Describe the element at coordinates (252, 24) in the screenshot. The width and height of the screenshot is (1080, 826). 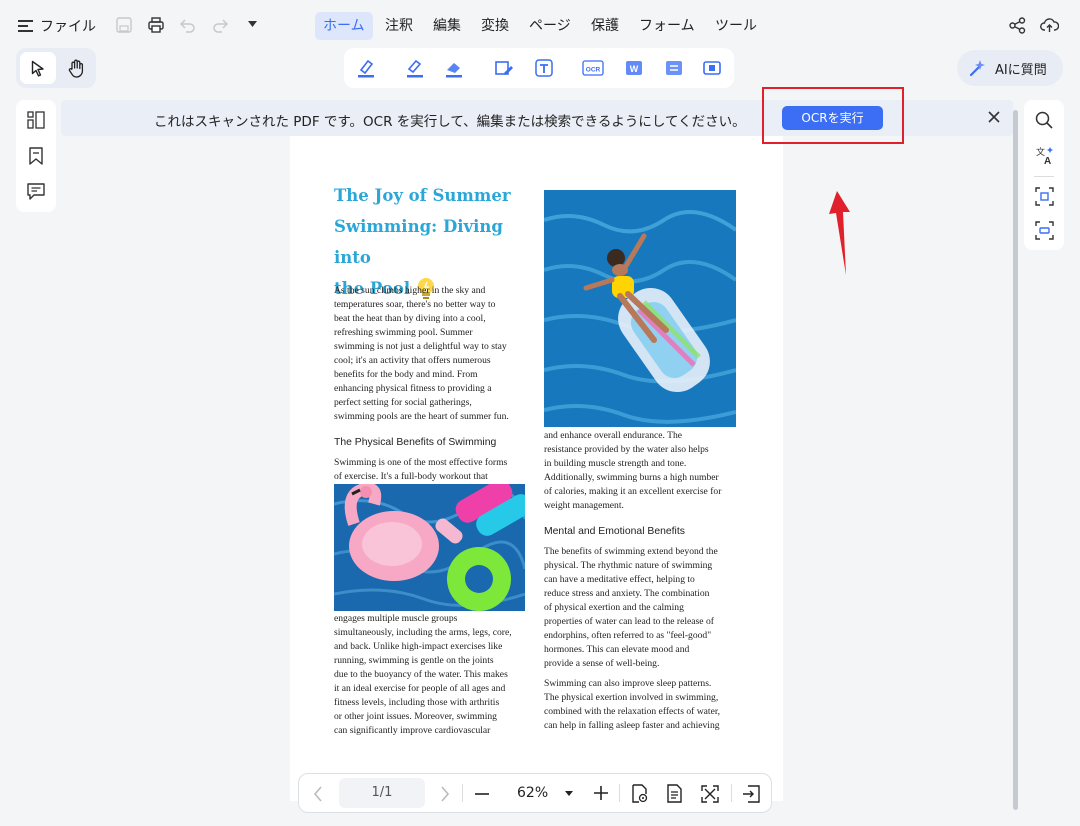
I see `quick-access-dropdown-icon` at that location.